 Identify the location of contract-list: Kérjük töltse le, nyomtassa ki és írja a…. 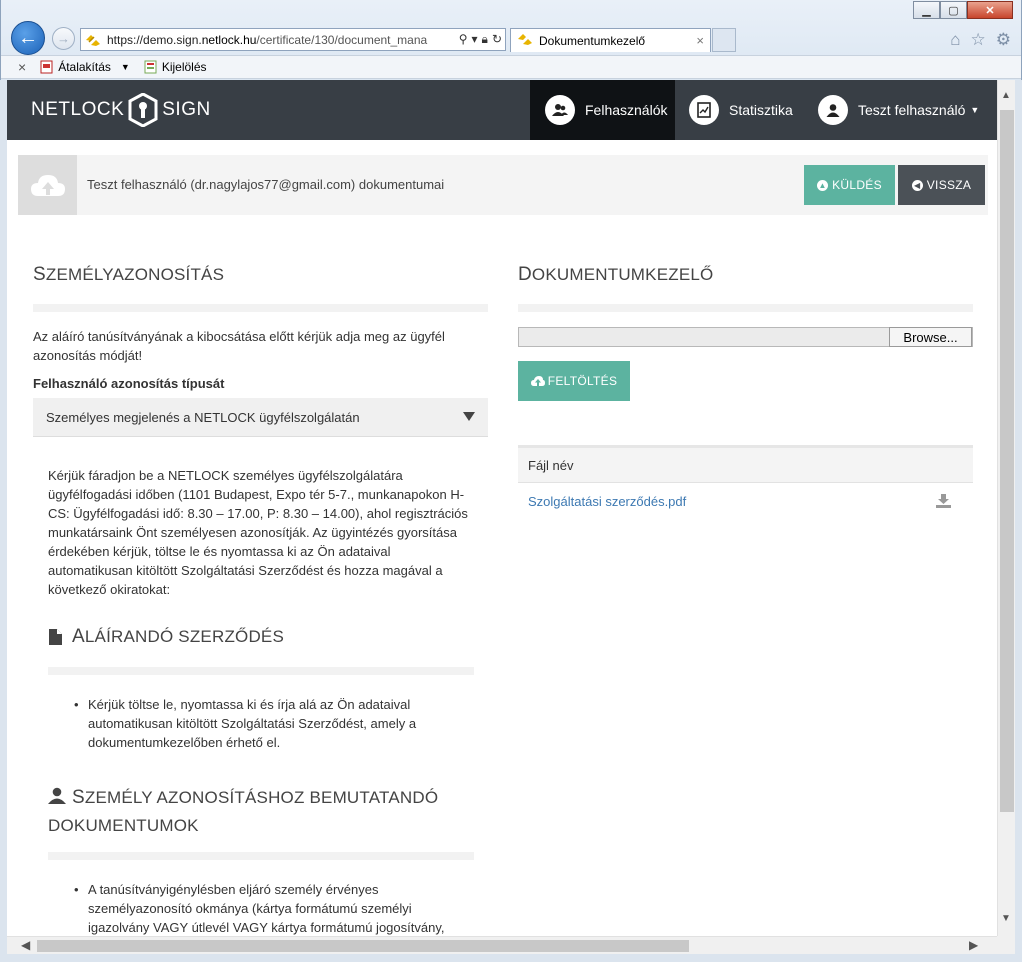
(251, 723).